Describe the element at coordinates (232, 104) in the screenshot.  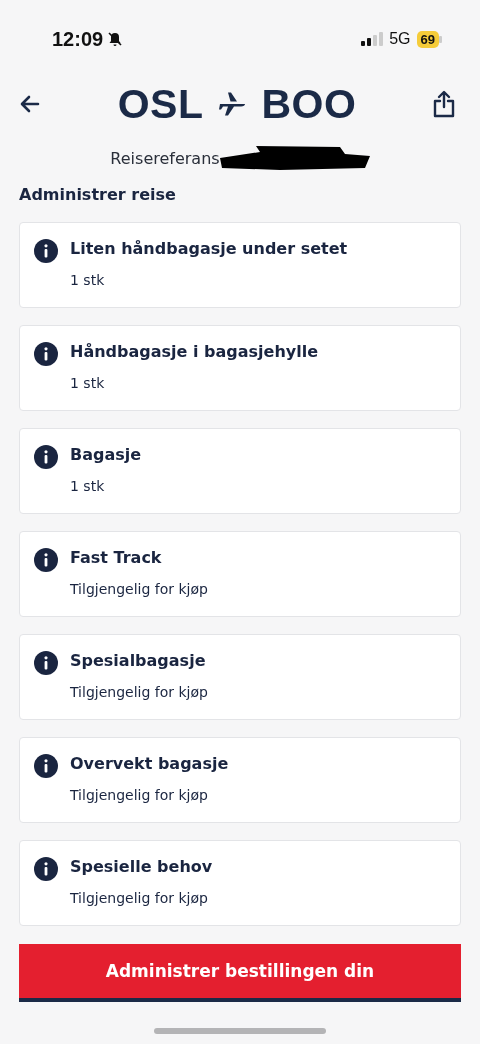
I see `plane-icon` at that location.